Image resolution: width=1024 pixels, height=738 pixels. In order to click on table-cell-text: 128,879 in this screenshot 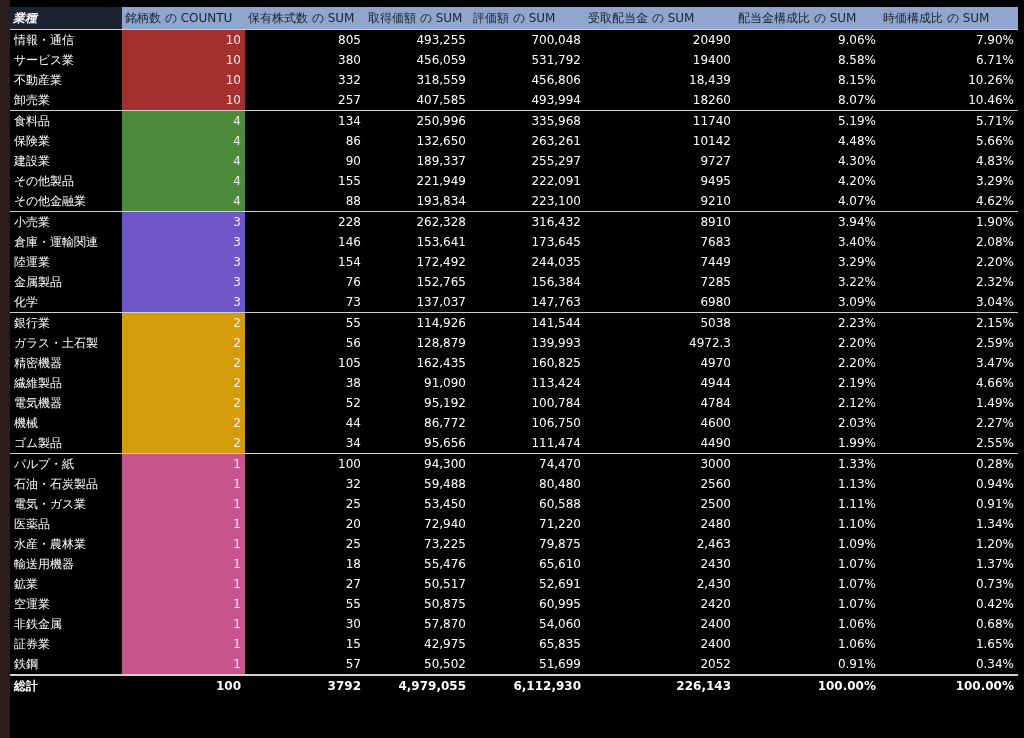, I will do `click(441, 343)`.